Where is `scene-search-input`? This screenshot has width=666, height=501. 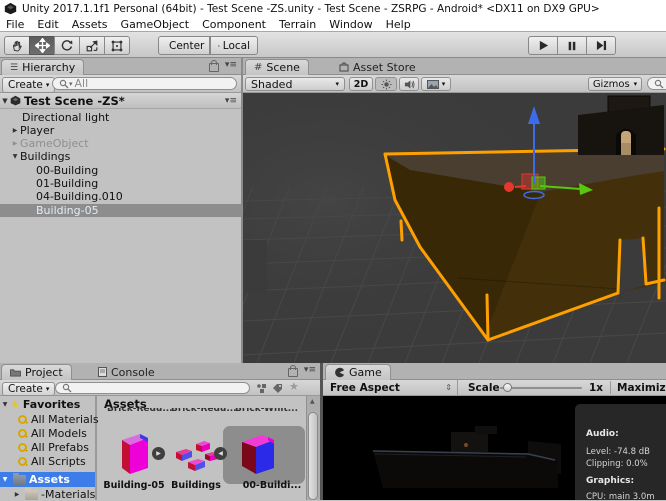
scene-search-input is located at coordinates (656, 83).